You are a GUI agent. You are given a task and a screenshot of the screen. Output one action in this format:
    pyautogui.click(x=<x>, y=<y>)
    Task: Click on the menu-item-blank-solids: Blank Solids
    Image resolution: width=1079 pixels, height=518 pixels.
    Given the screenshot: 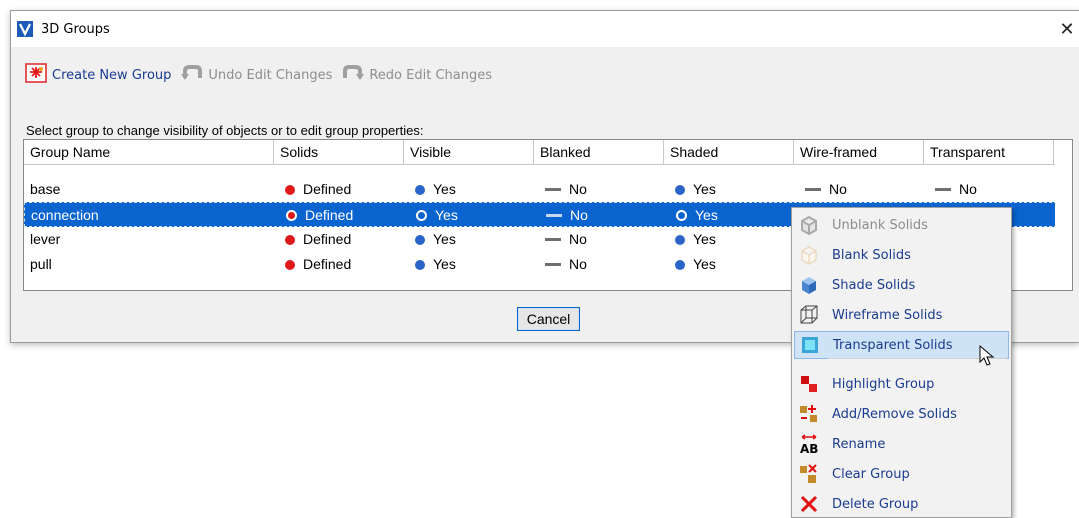 What is the action you would take?
    pyautogui.click(x=901, y=255)
    